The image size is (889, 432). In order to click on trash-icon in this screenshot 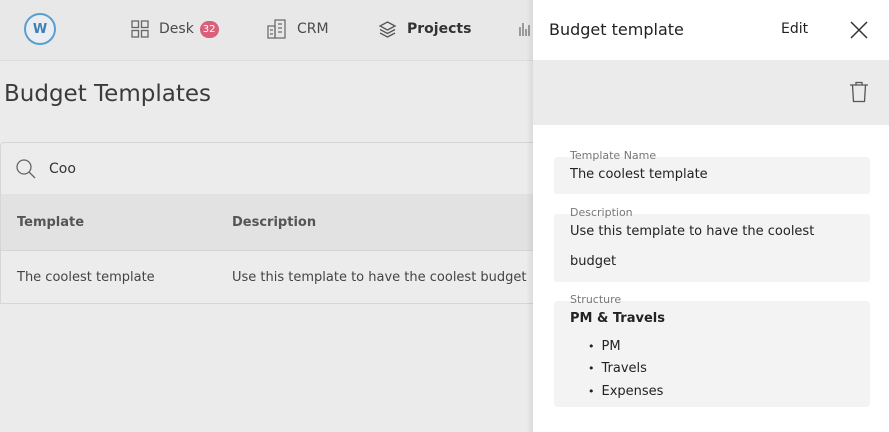, I will do `click(859, 92)`.